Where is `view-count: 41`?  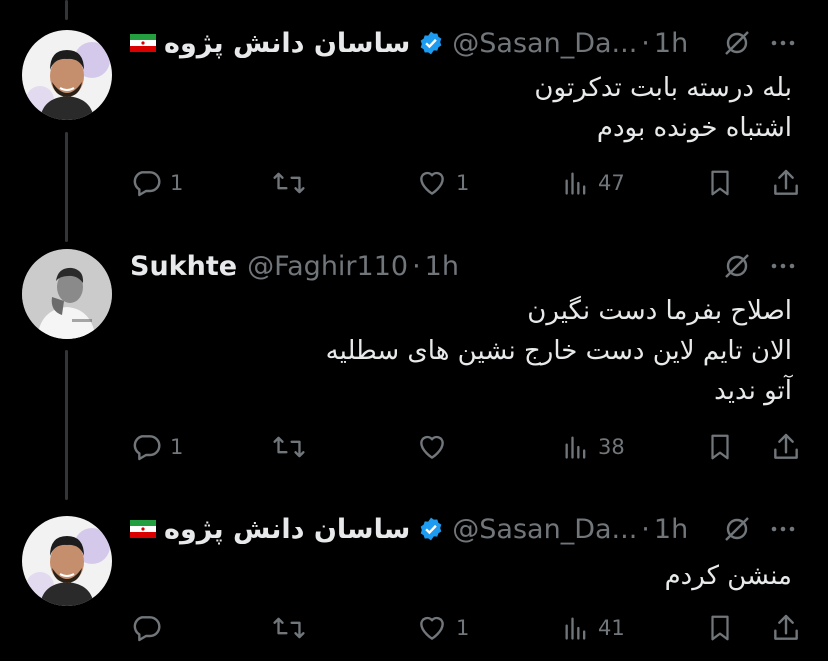
view-count: 41 is located at coordinates (611, 628).